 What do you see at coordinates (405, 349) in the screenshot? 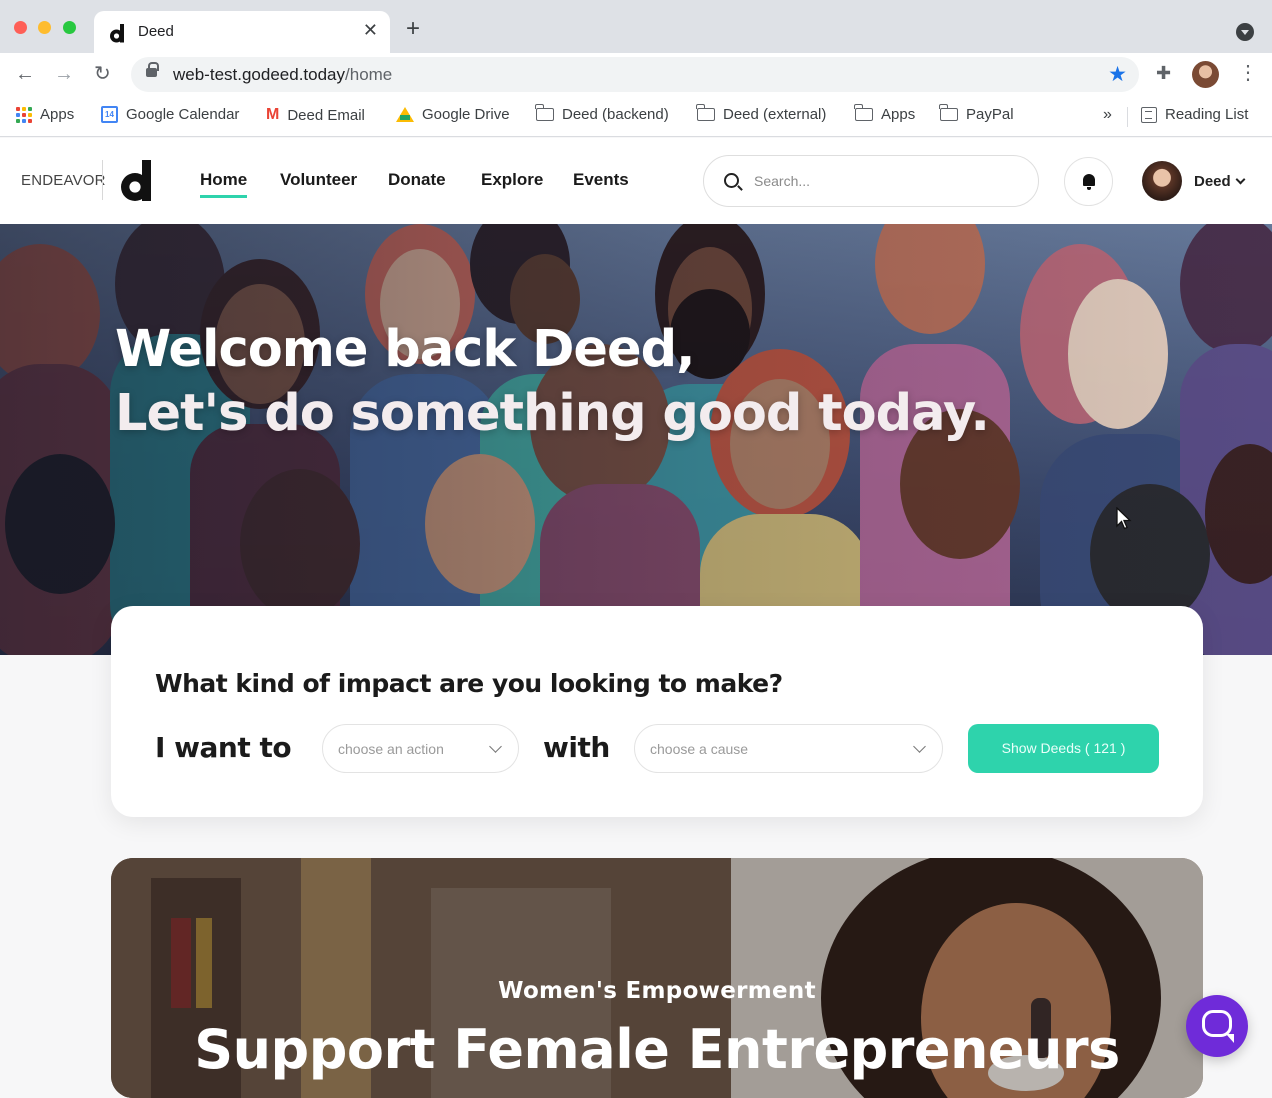
I see `hero-line-1: Welcome back Deed,` at bounding box center [405, 349].